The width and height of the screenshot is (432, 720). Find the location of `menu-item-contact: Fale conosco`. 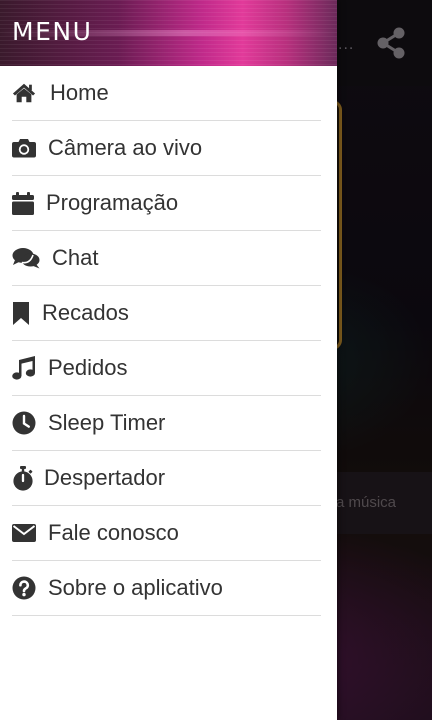

menu-item-contact: Fale conosco is located at coordinates (166, 533).